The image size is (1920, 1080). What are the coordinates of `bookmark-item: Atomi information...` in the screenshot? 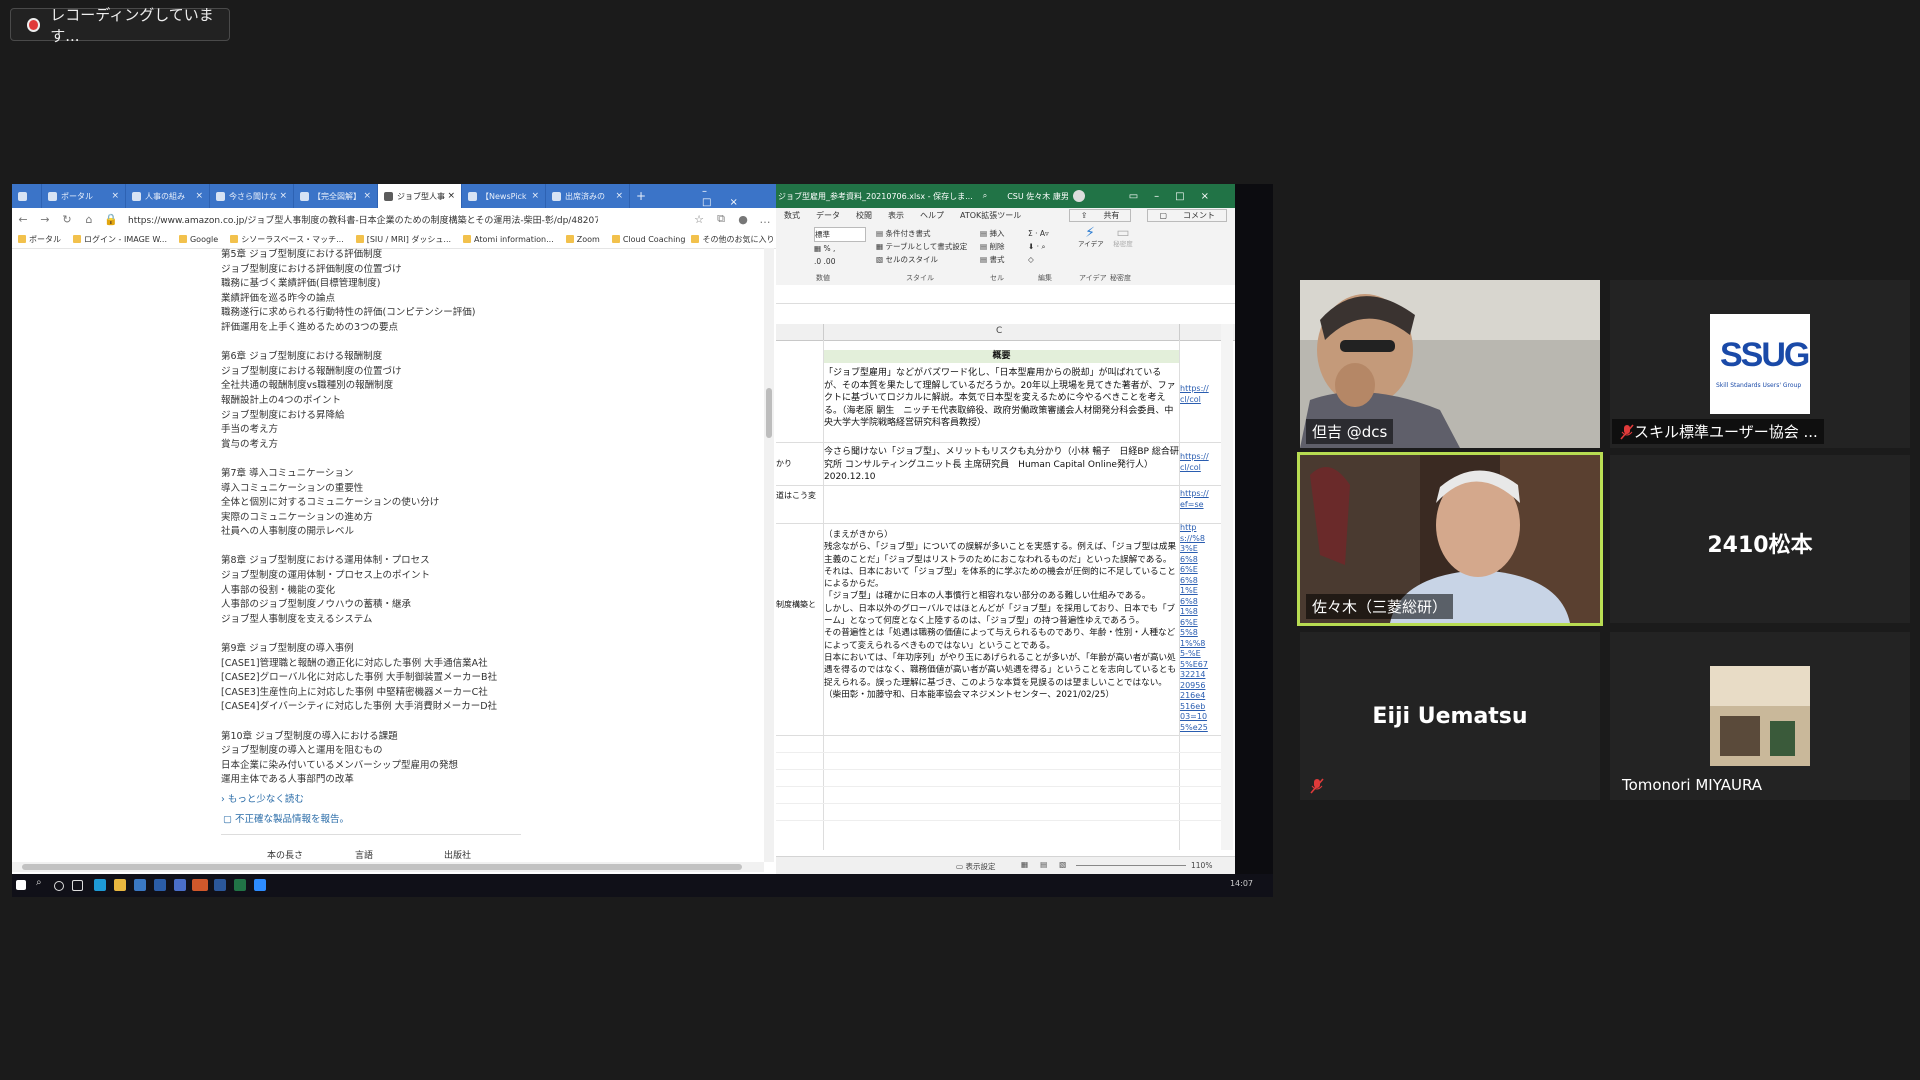 It's located at (508, 239).